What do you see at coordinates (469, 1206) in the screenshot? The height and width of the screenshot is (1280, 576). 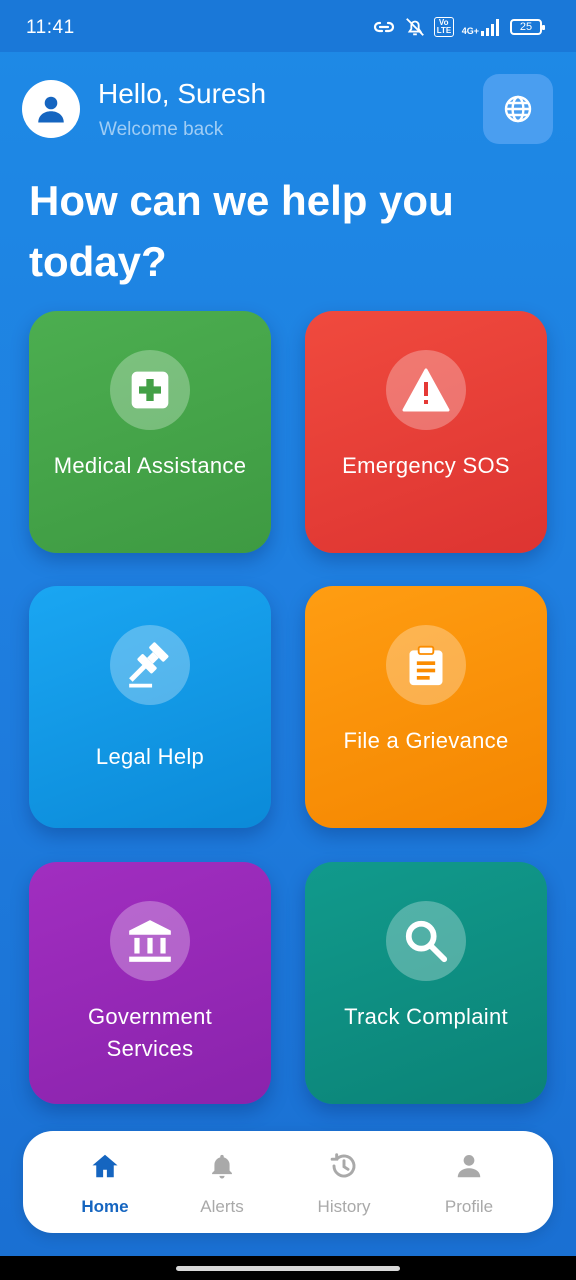 I see `nav-label: Profile` at bounding box center [469, 1206].